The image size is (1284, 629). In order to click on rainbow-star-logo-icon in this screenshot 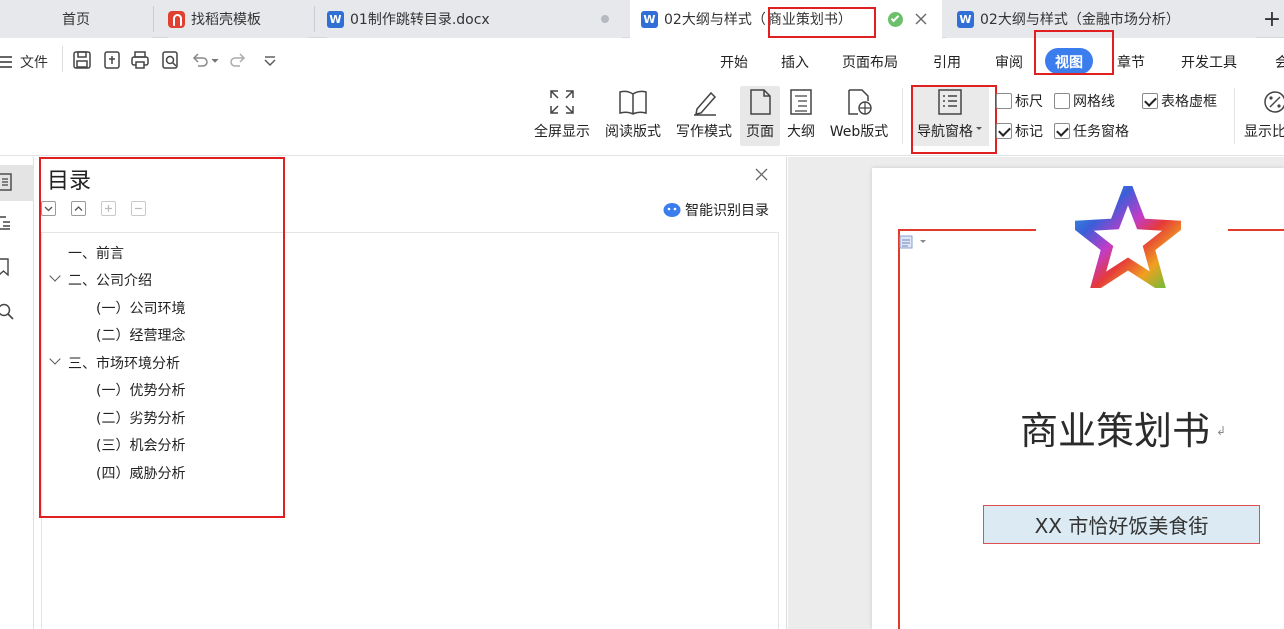, I will do `click(1128, 237)`.